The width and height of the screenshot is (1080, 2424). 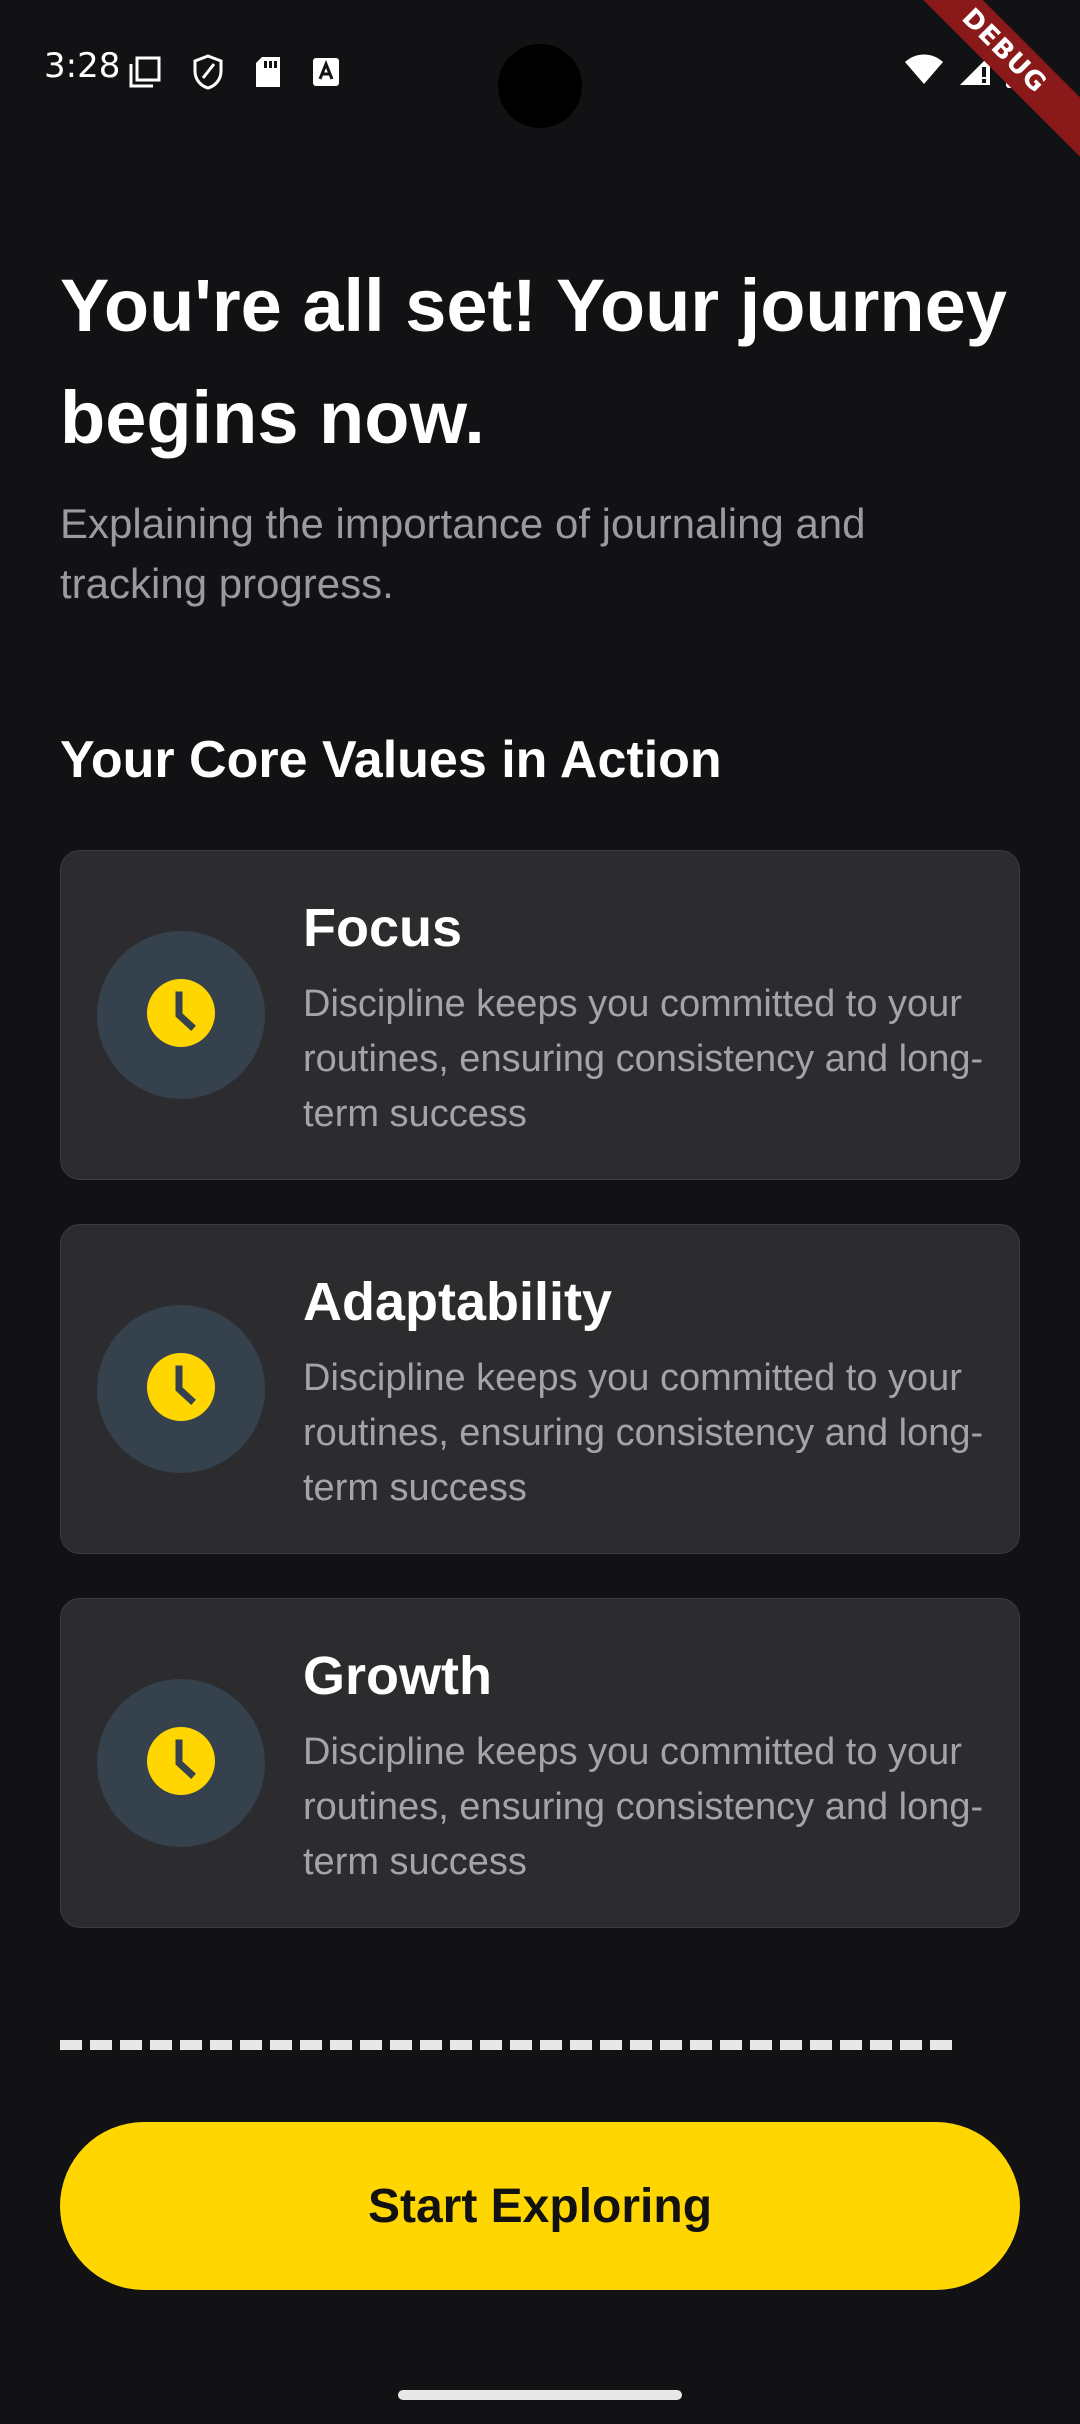 I want to click on wifi-icon, so click(x=924, y=70).